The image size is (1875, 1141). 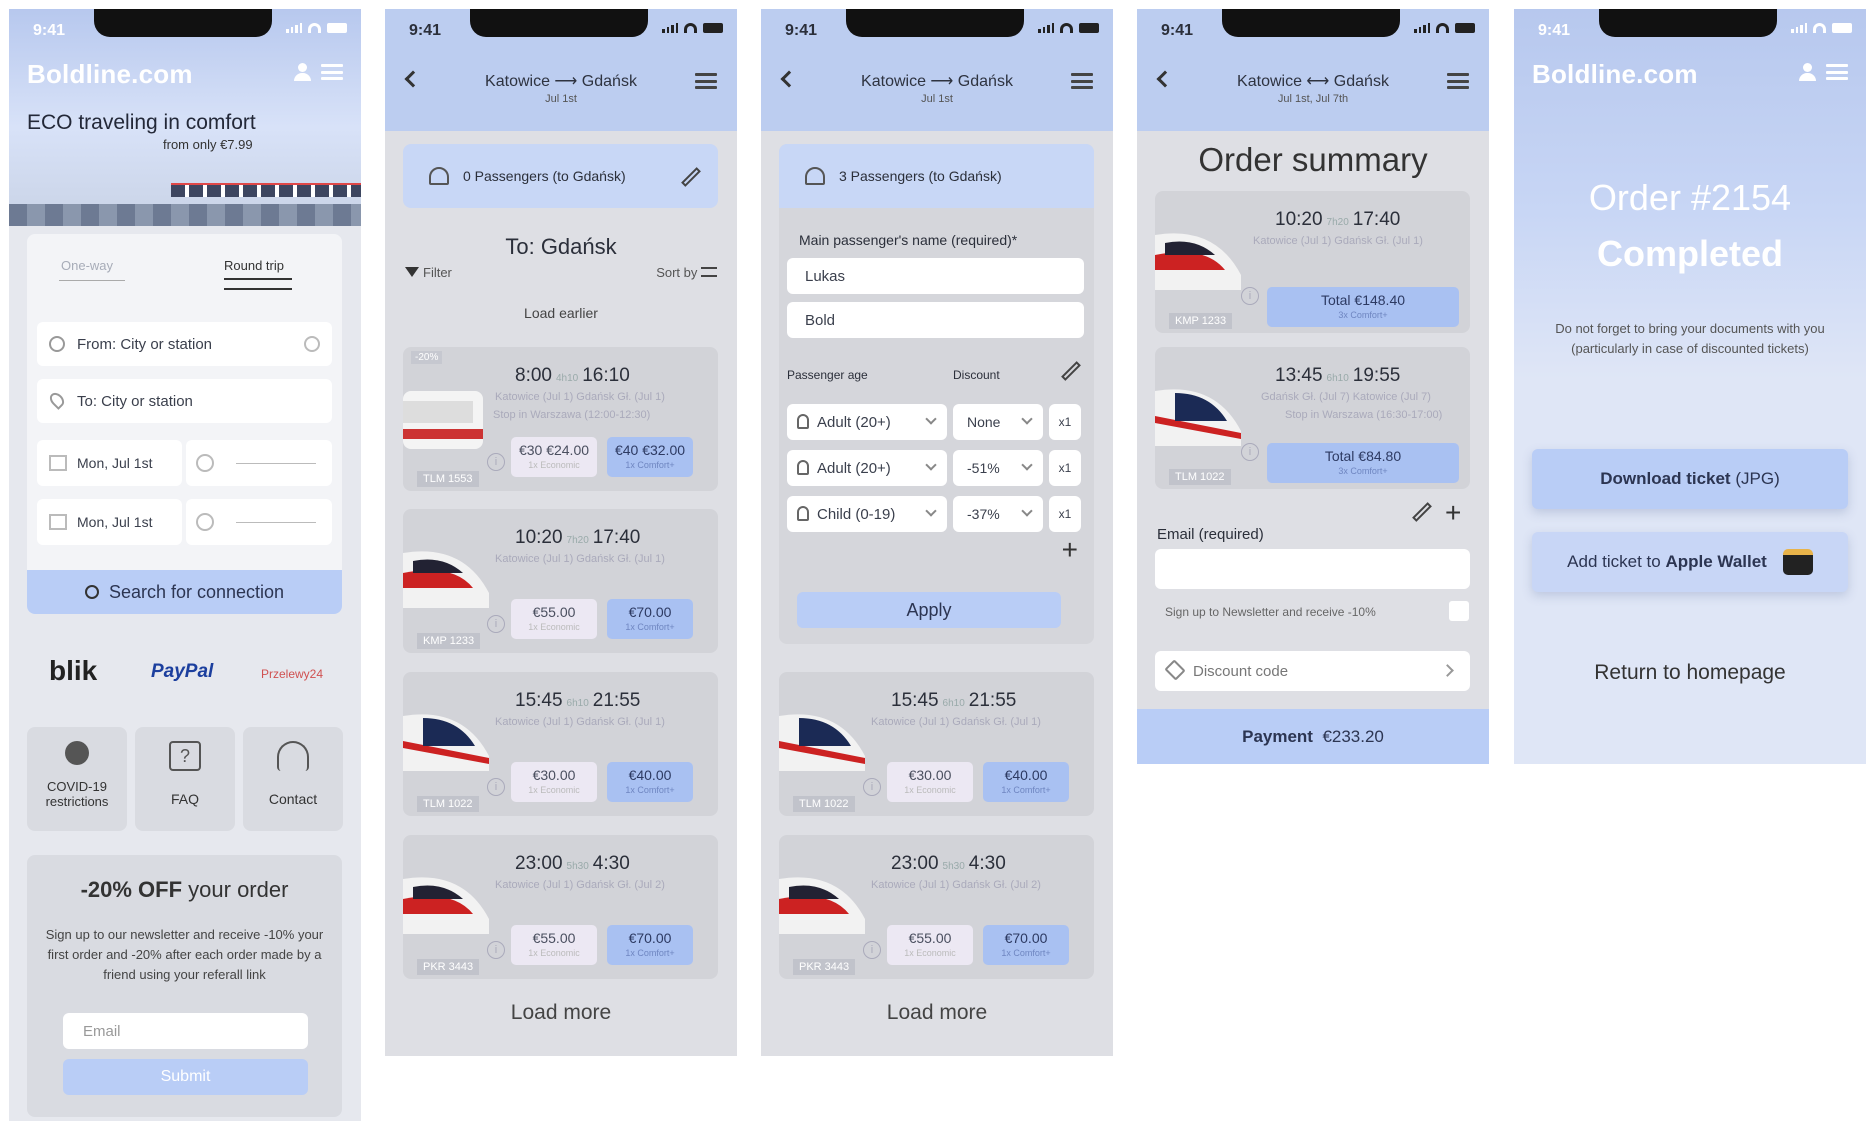 What do you see at coordinates (561, 313) in the screenshot?
I see `load-earlier-button: Load earlier` at bounding box center [561, 313].